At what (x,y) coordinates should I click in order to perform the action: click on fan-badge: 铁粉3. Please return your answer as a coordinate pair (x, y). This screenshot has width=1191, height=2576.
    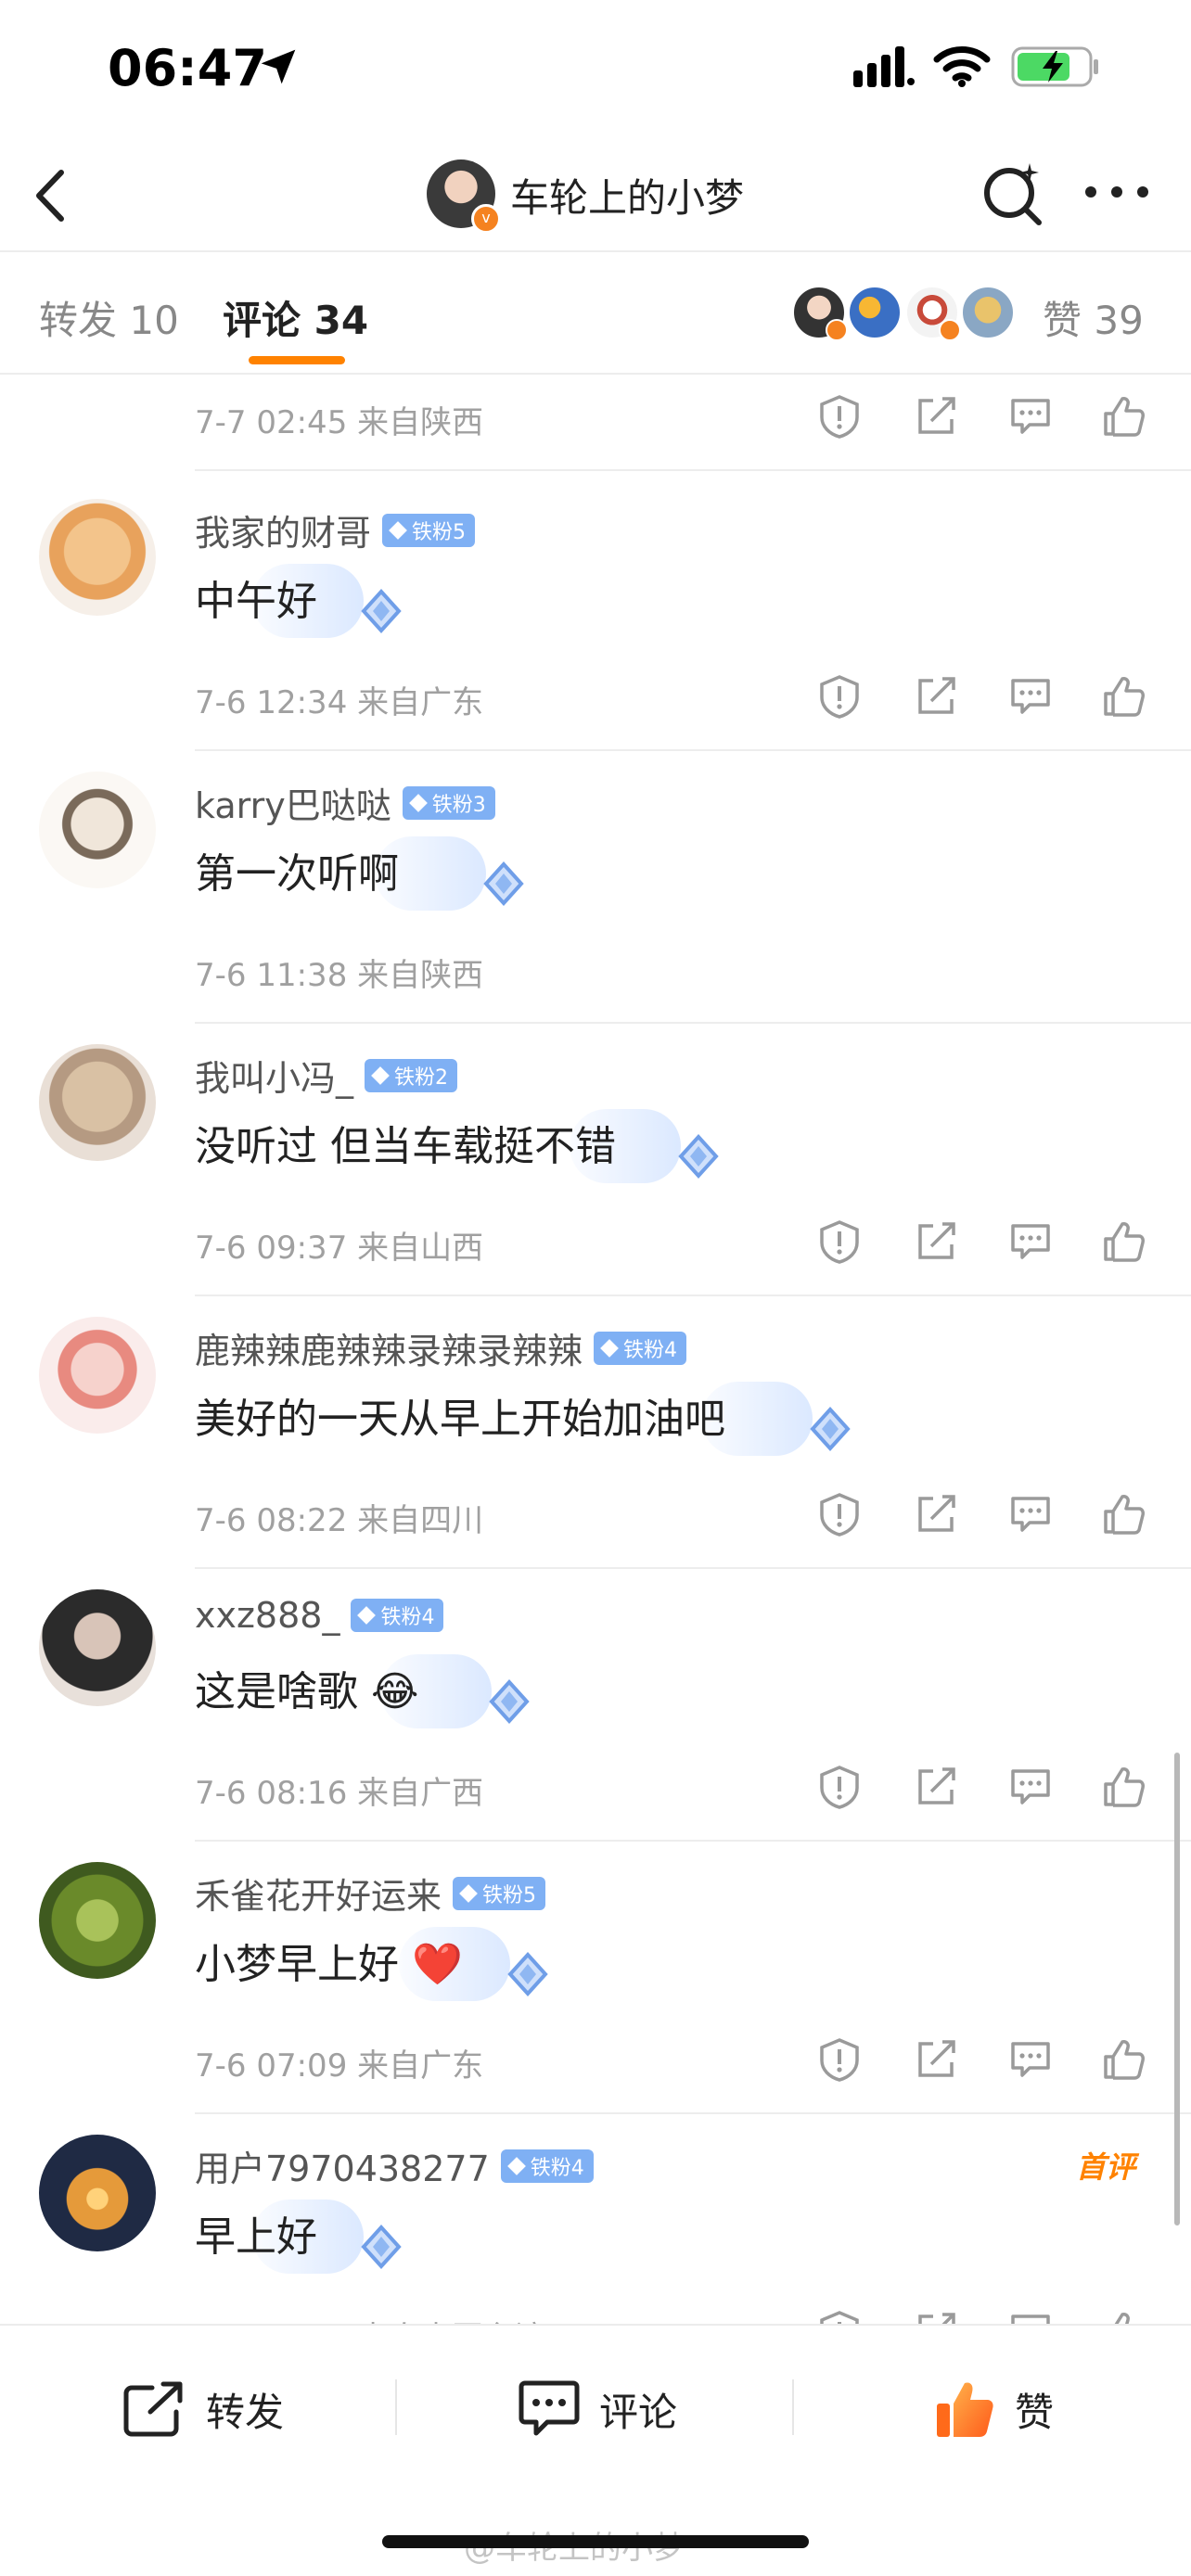
    Looking at the image, I should click on (449, 803).